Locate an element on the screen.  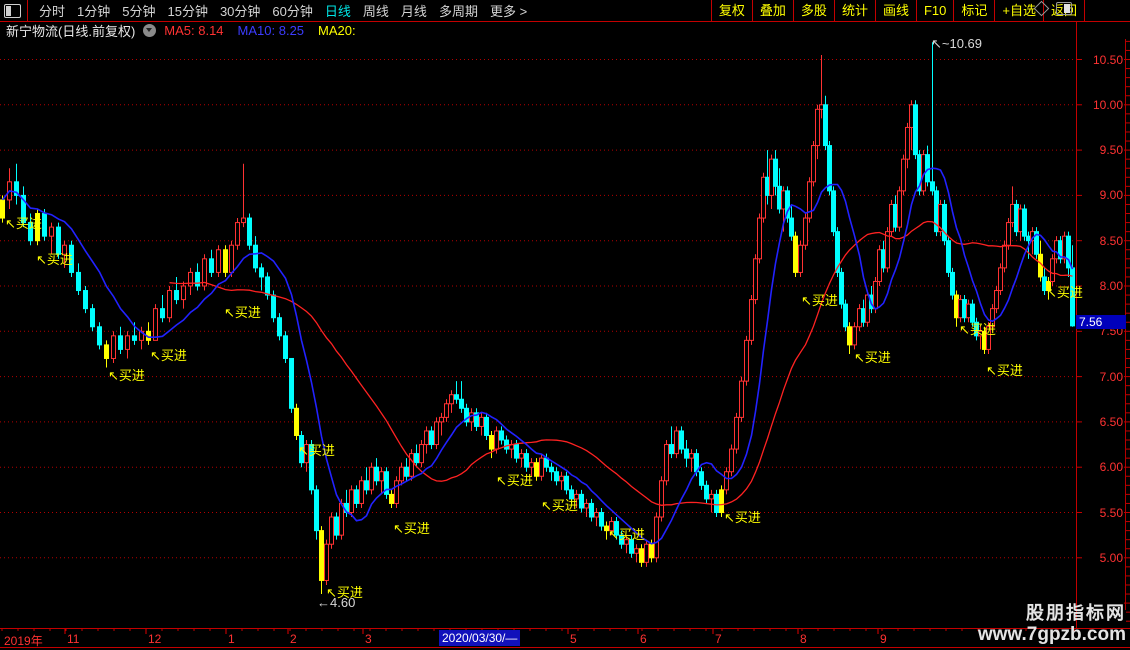
price-axis-label: 5.00 is located at coordinates (1111, 557).